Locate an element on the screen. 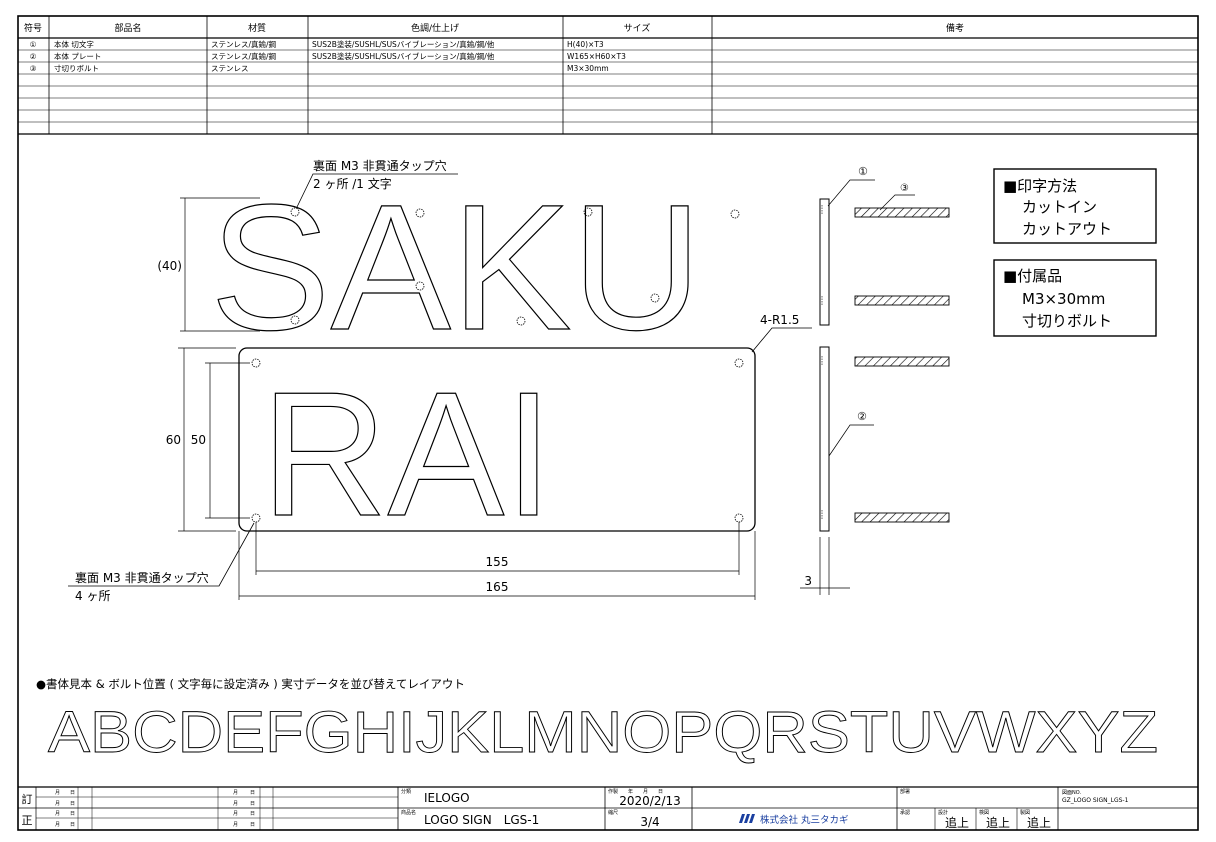 Image resolution: width=1216 pixels, height=842 pixels. design-sign: 追上 is located at coordinates (957, 822).